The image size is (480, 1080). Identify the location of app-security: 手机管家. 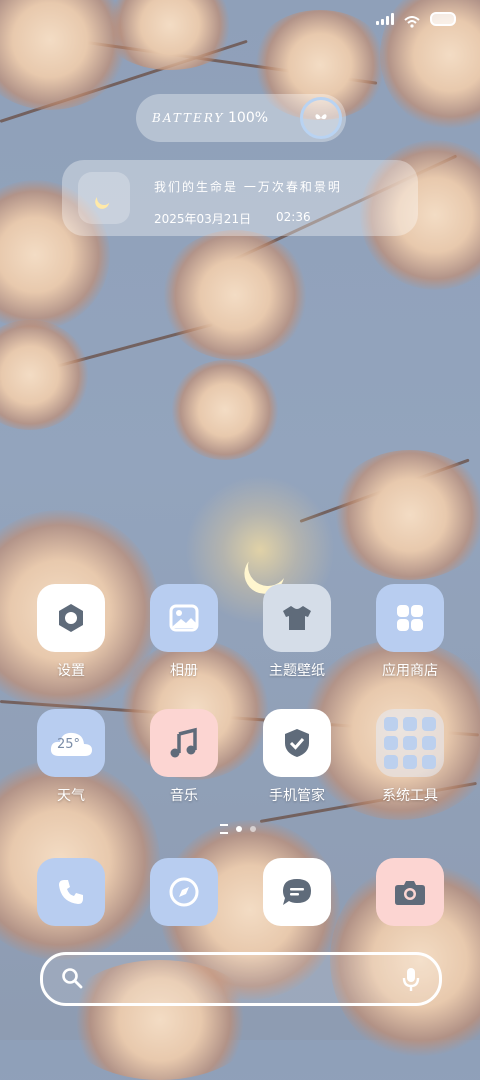
(297, 757).